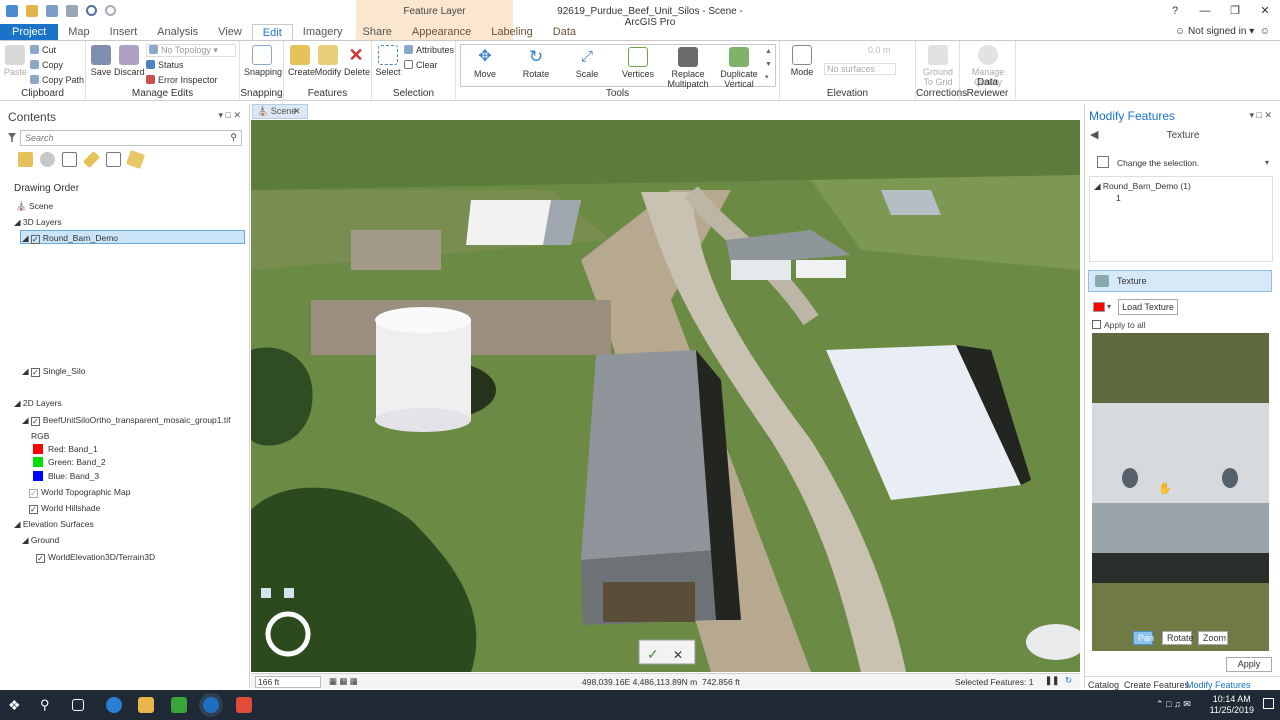  What do you see at coordinates (165, 65) in the screenshot?
I see `status-button: Status` at bounding box center [165, 65].